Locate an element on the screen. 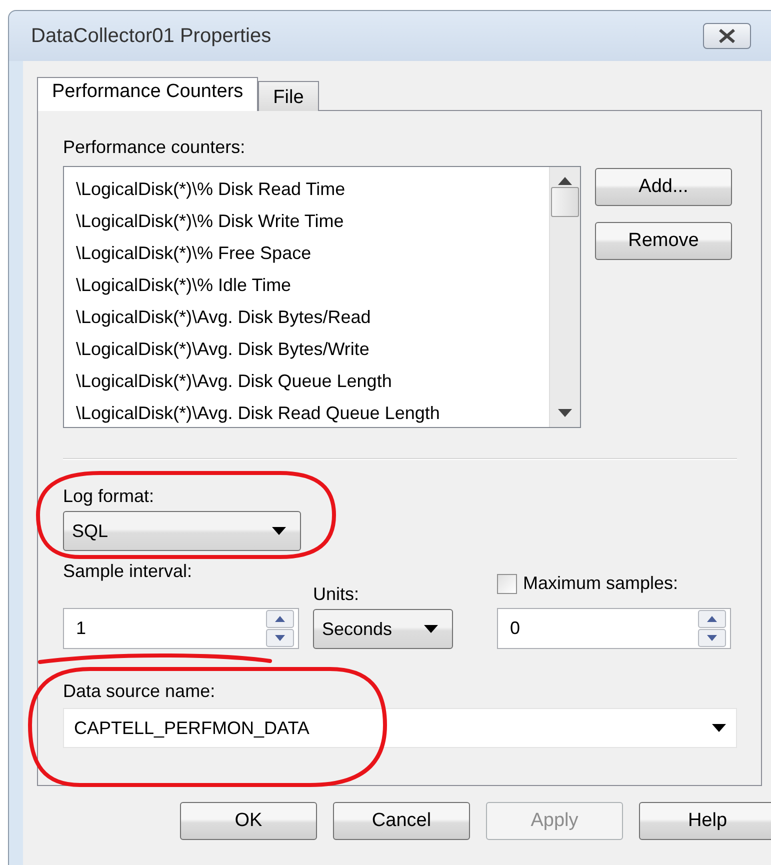 Image resolution: width=771 pixels, height=865 pixels. checkbox is located at coordinates (507, 584).